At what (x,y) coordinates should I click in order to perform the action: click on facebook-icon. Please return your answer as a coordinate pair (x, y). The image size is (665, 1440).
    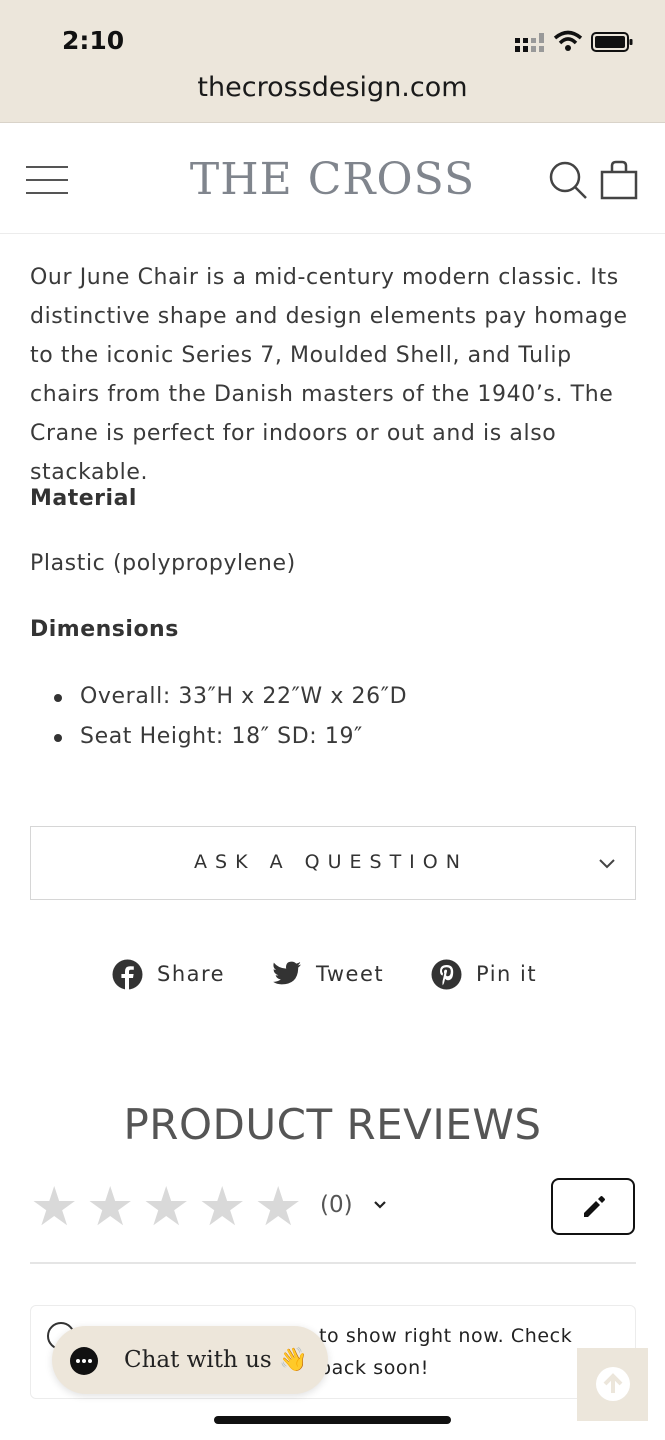
    Looking at the image, I should click on (127, 974).